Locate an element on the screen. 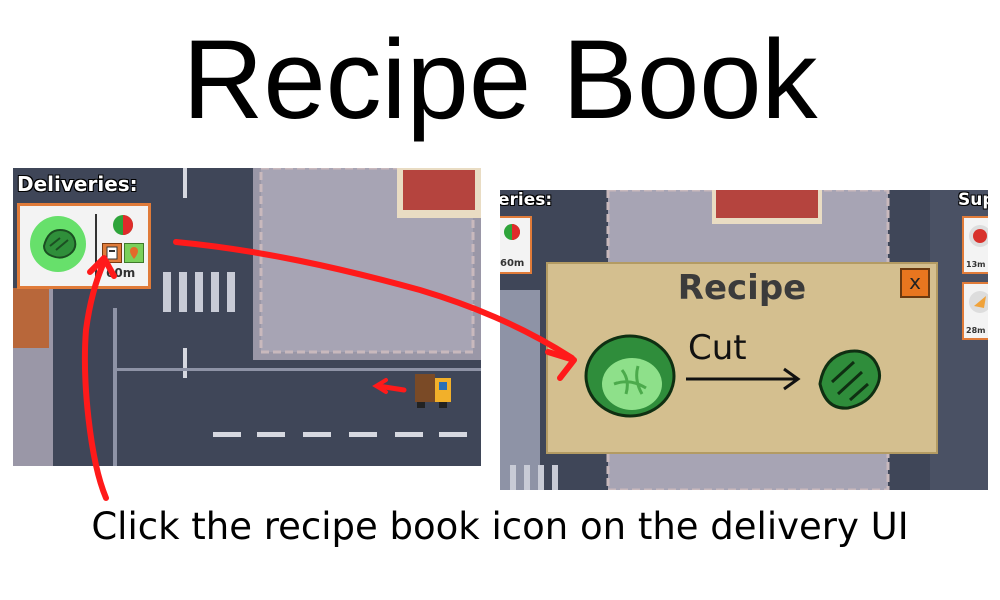 Image resolution: width=1000 pixels, height=600 pixels. supply-distance: 13m is located at coordinates (976, 264).